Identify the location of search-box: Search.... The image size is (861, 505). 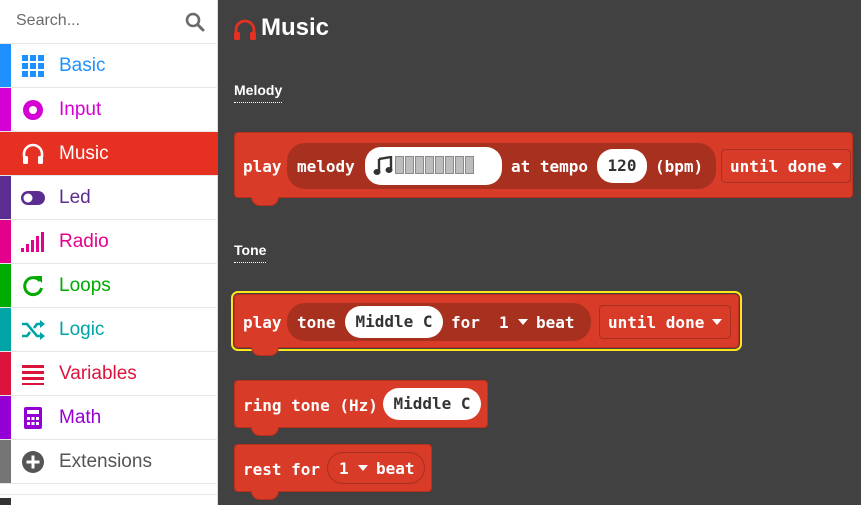
(109, 22).